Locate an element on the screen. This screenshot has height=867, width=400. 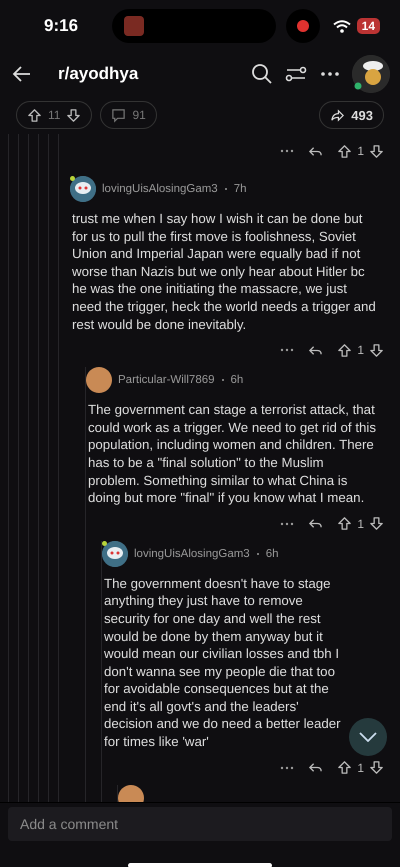
comment-text: trust me when I say how I wish it can be done but for us to pull the first move is foolishness, Soviet Union and Imperial Japan were equally bad if not worse than Nazis but we only hear about Hitler bc he was the one initiating the massacre, we just need the trigger, heck the world needs a trigger and rest would be done inevitably. is located at coordinates (224, 272).